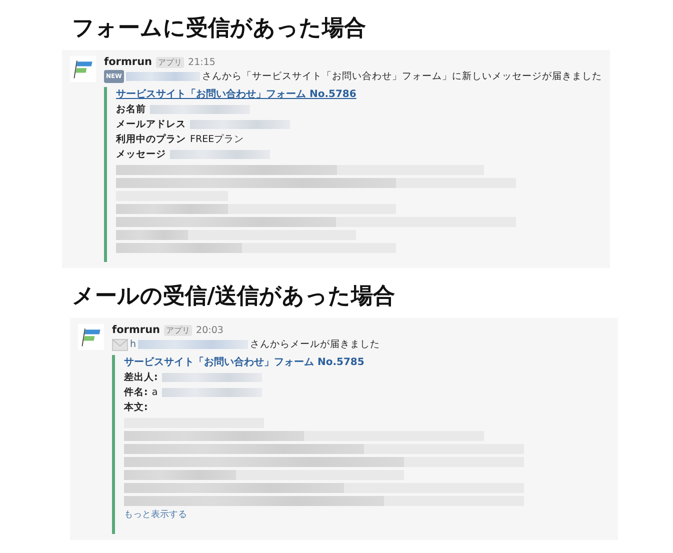 The width and height of the screenshot is (673, 553). Describe the element at coordinates (151, 124) in the screenshot. I see `field-label: メールアドレス` at that location.